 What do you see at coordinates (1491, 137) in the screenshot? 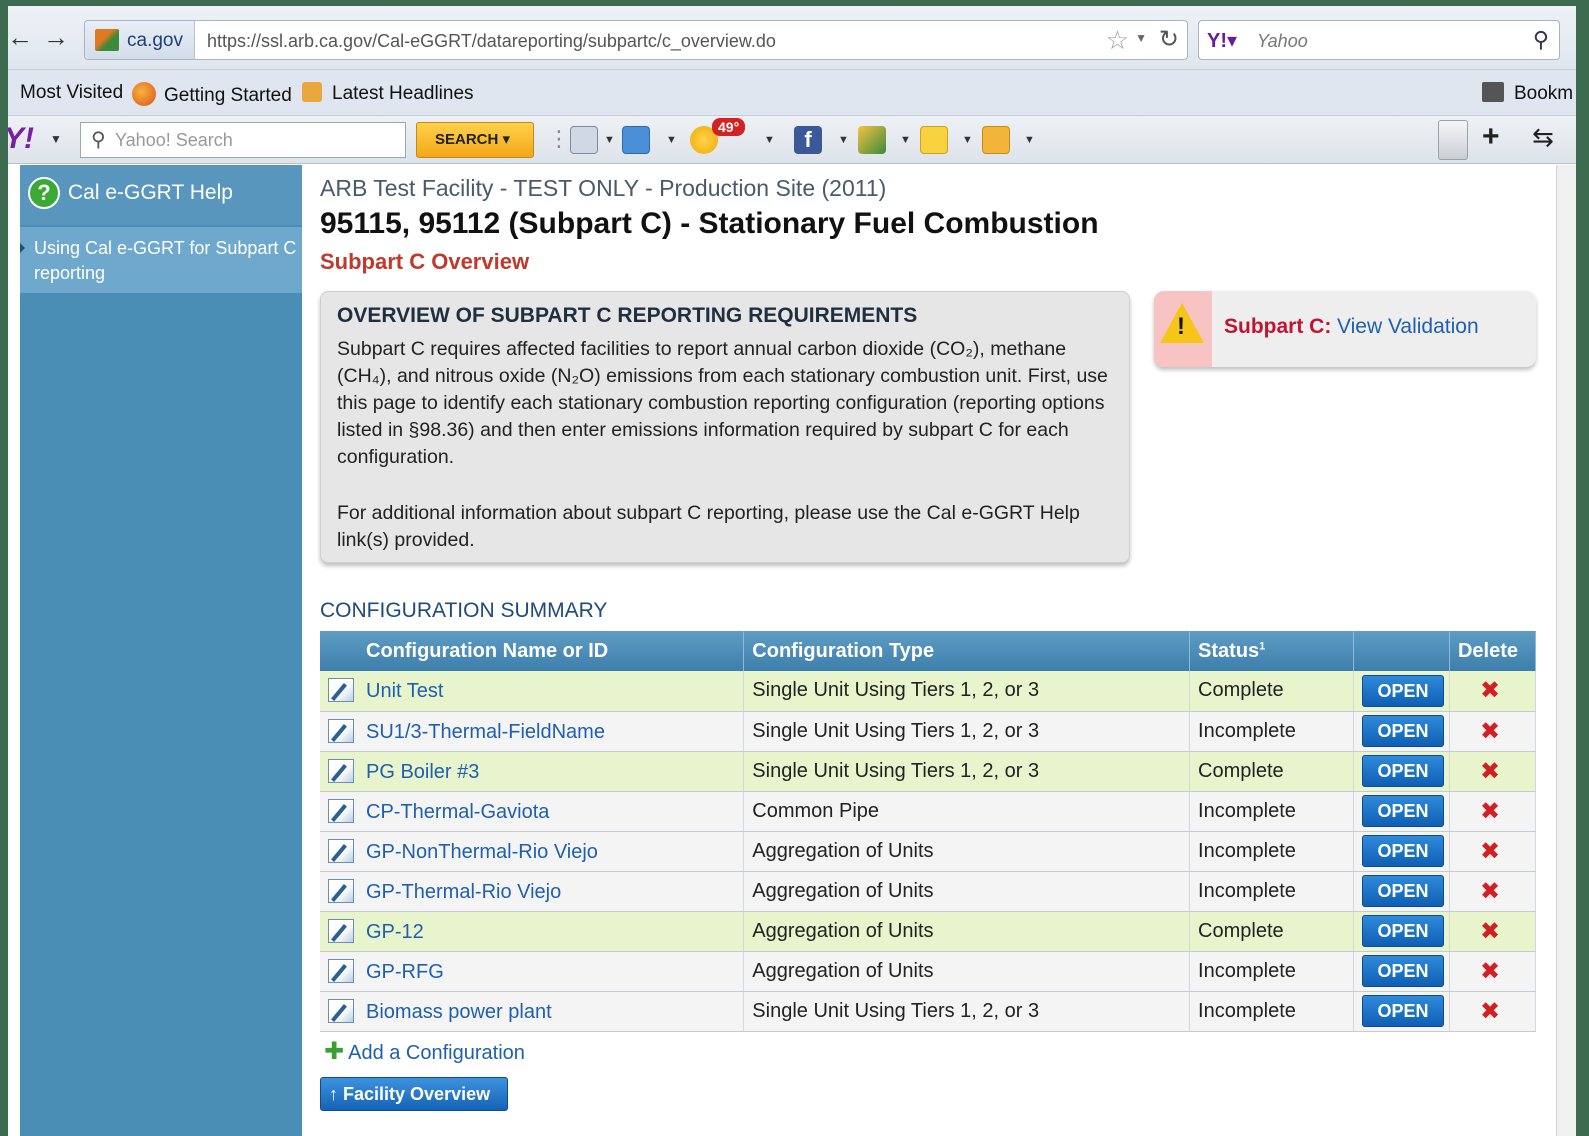
I see `add-icon: +` at bounding box center [1491, 137].